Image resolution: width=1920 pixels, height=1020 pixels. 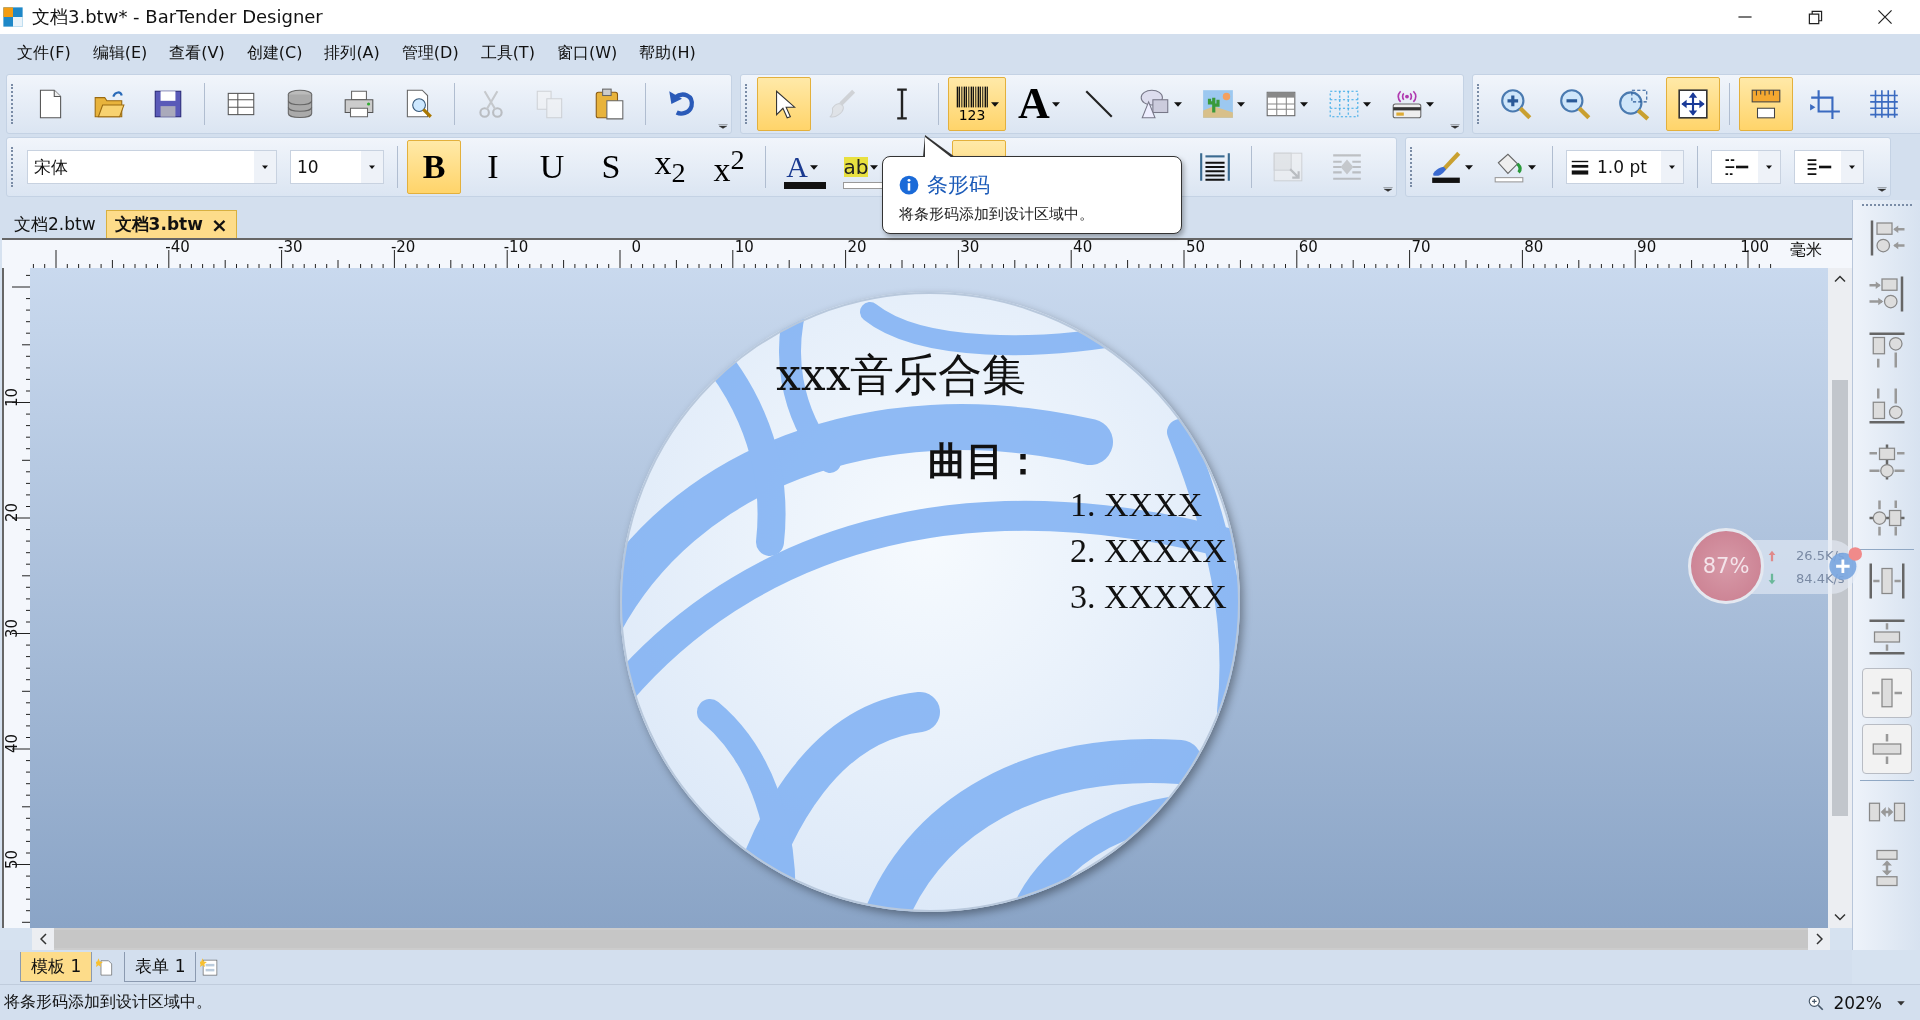 What do you see at coordinates (901, 375) in the screenshot?
I see `label-title: xxx音乐合集` at bounding box center [901, 375].